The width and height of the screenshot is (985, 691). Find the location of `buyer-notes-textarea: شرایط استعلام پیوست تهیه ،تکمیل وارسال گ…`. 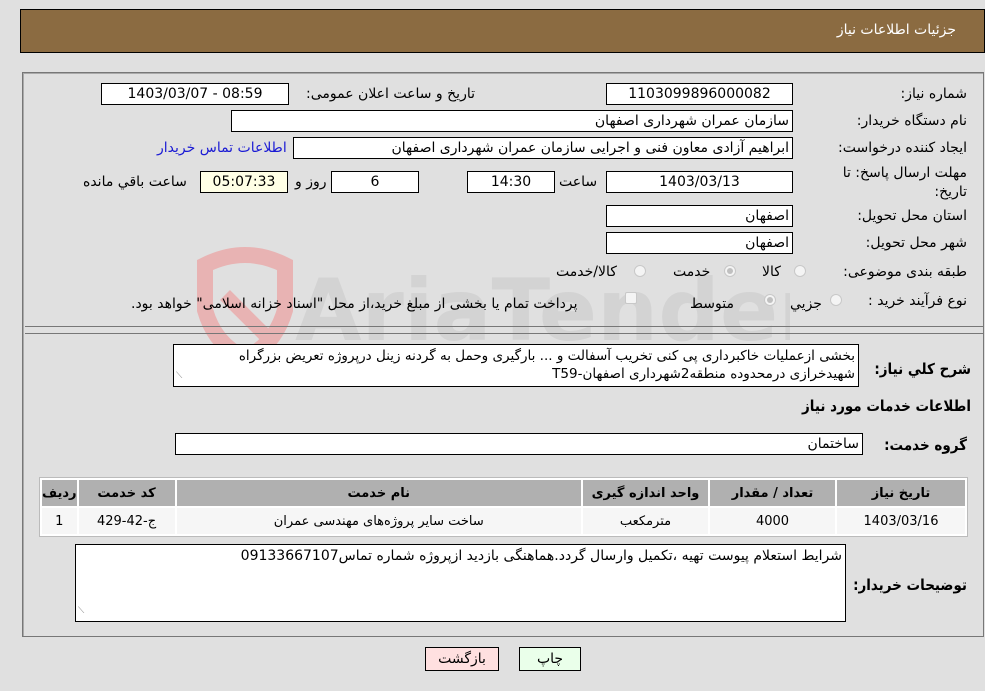

buyer-notes-textarea: شرایط استعلام پیوست تهیه ،تکمیل وارسال گ… is located at coordinates (460, 583).